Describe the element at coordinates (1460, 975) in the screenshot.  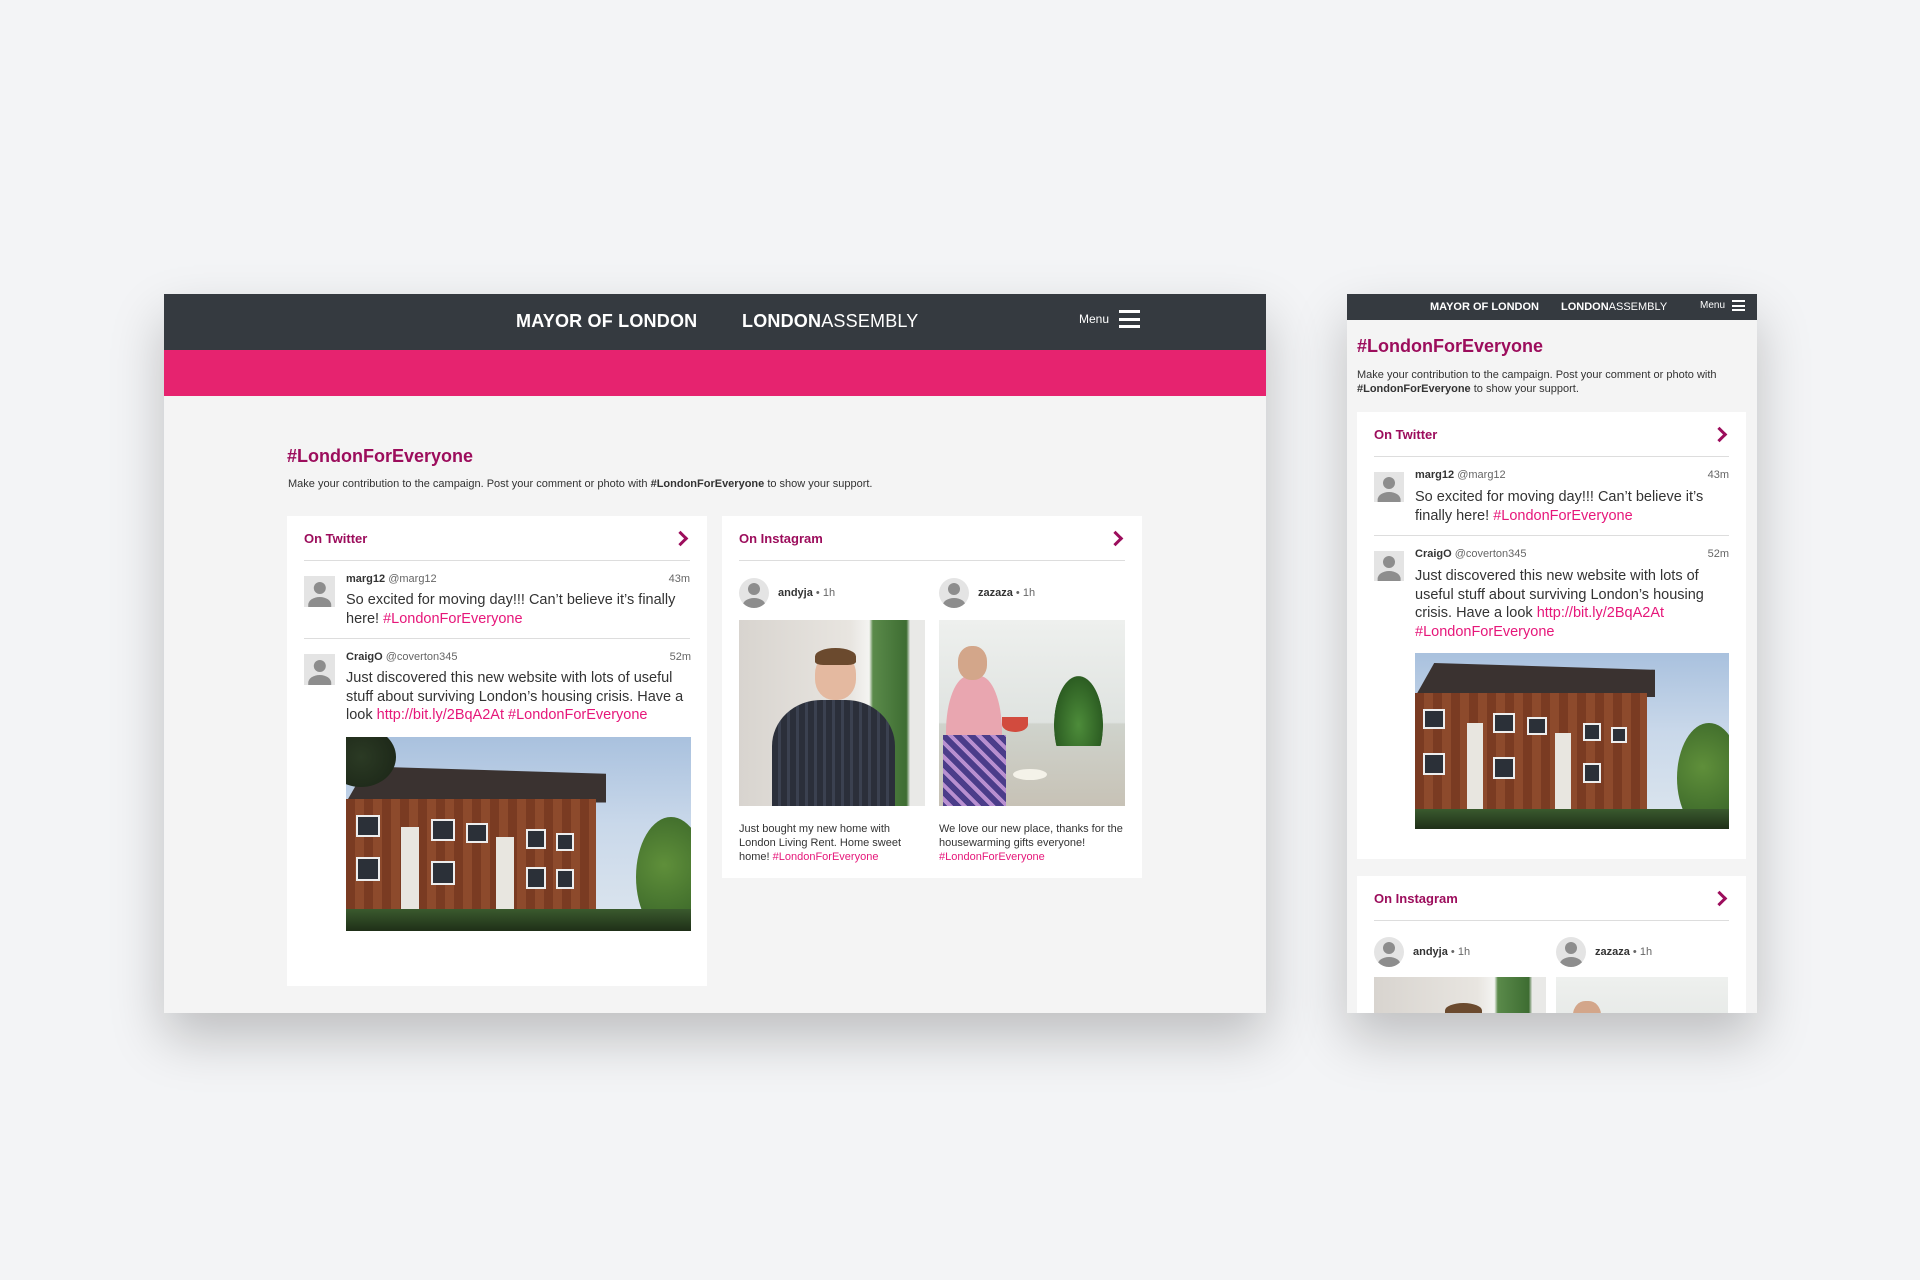
I see `instagram-post: andyja • 1h` at that location.